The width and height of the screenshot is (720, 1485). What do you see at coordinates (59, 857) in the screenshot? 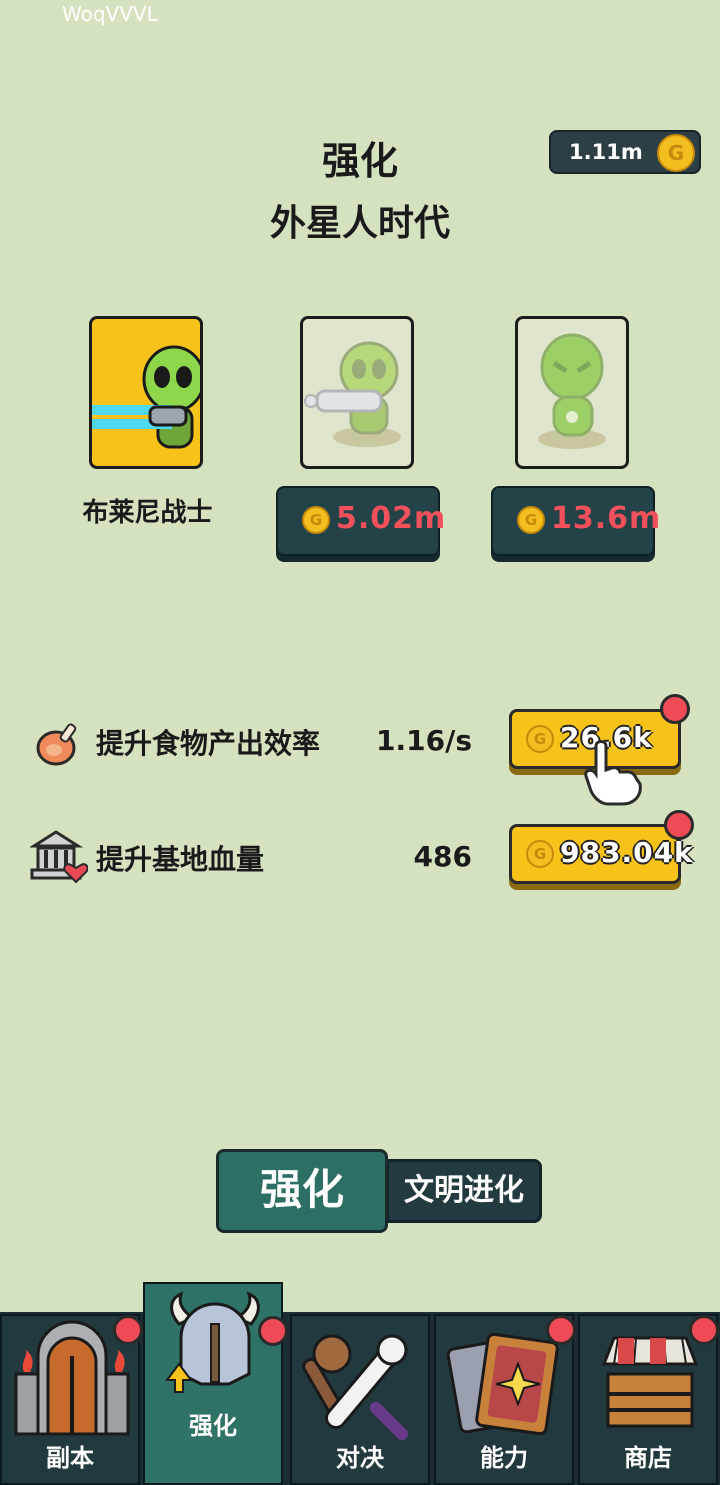
I see `base-heart-icon` at bounding box center [59, 857].